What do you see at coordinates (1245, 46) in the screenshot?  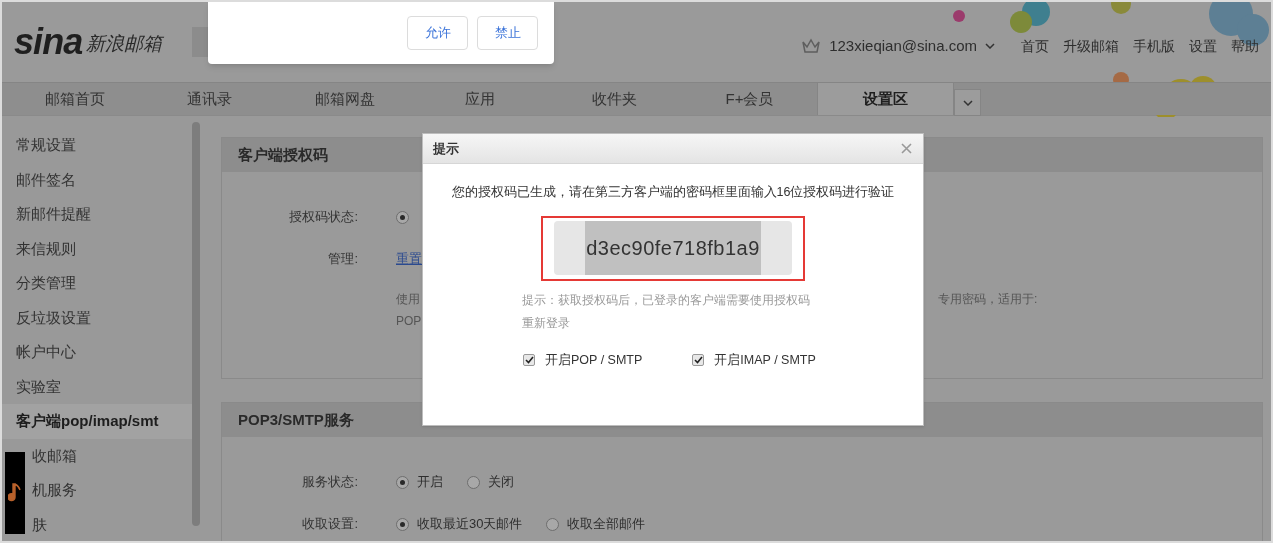 I see `header-link: 帮助` at bounding box center [1245, 46].